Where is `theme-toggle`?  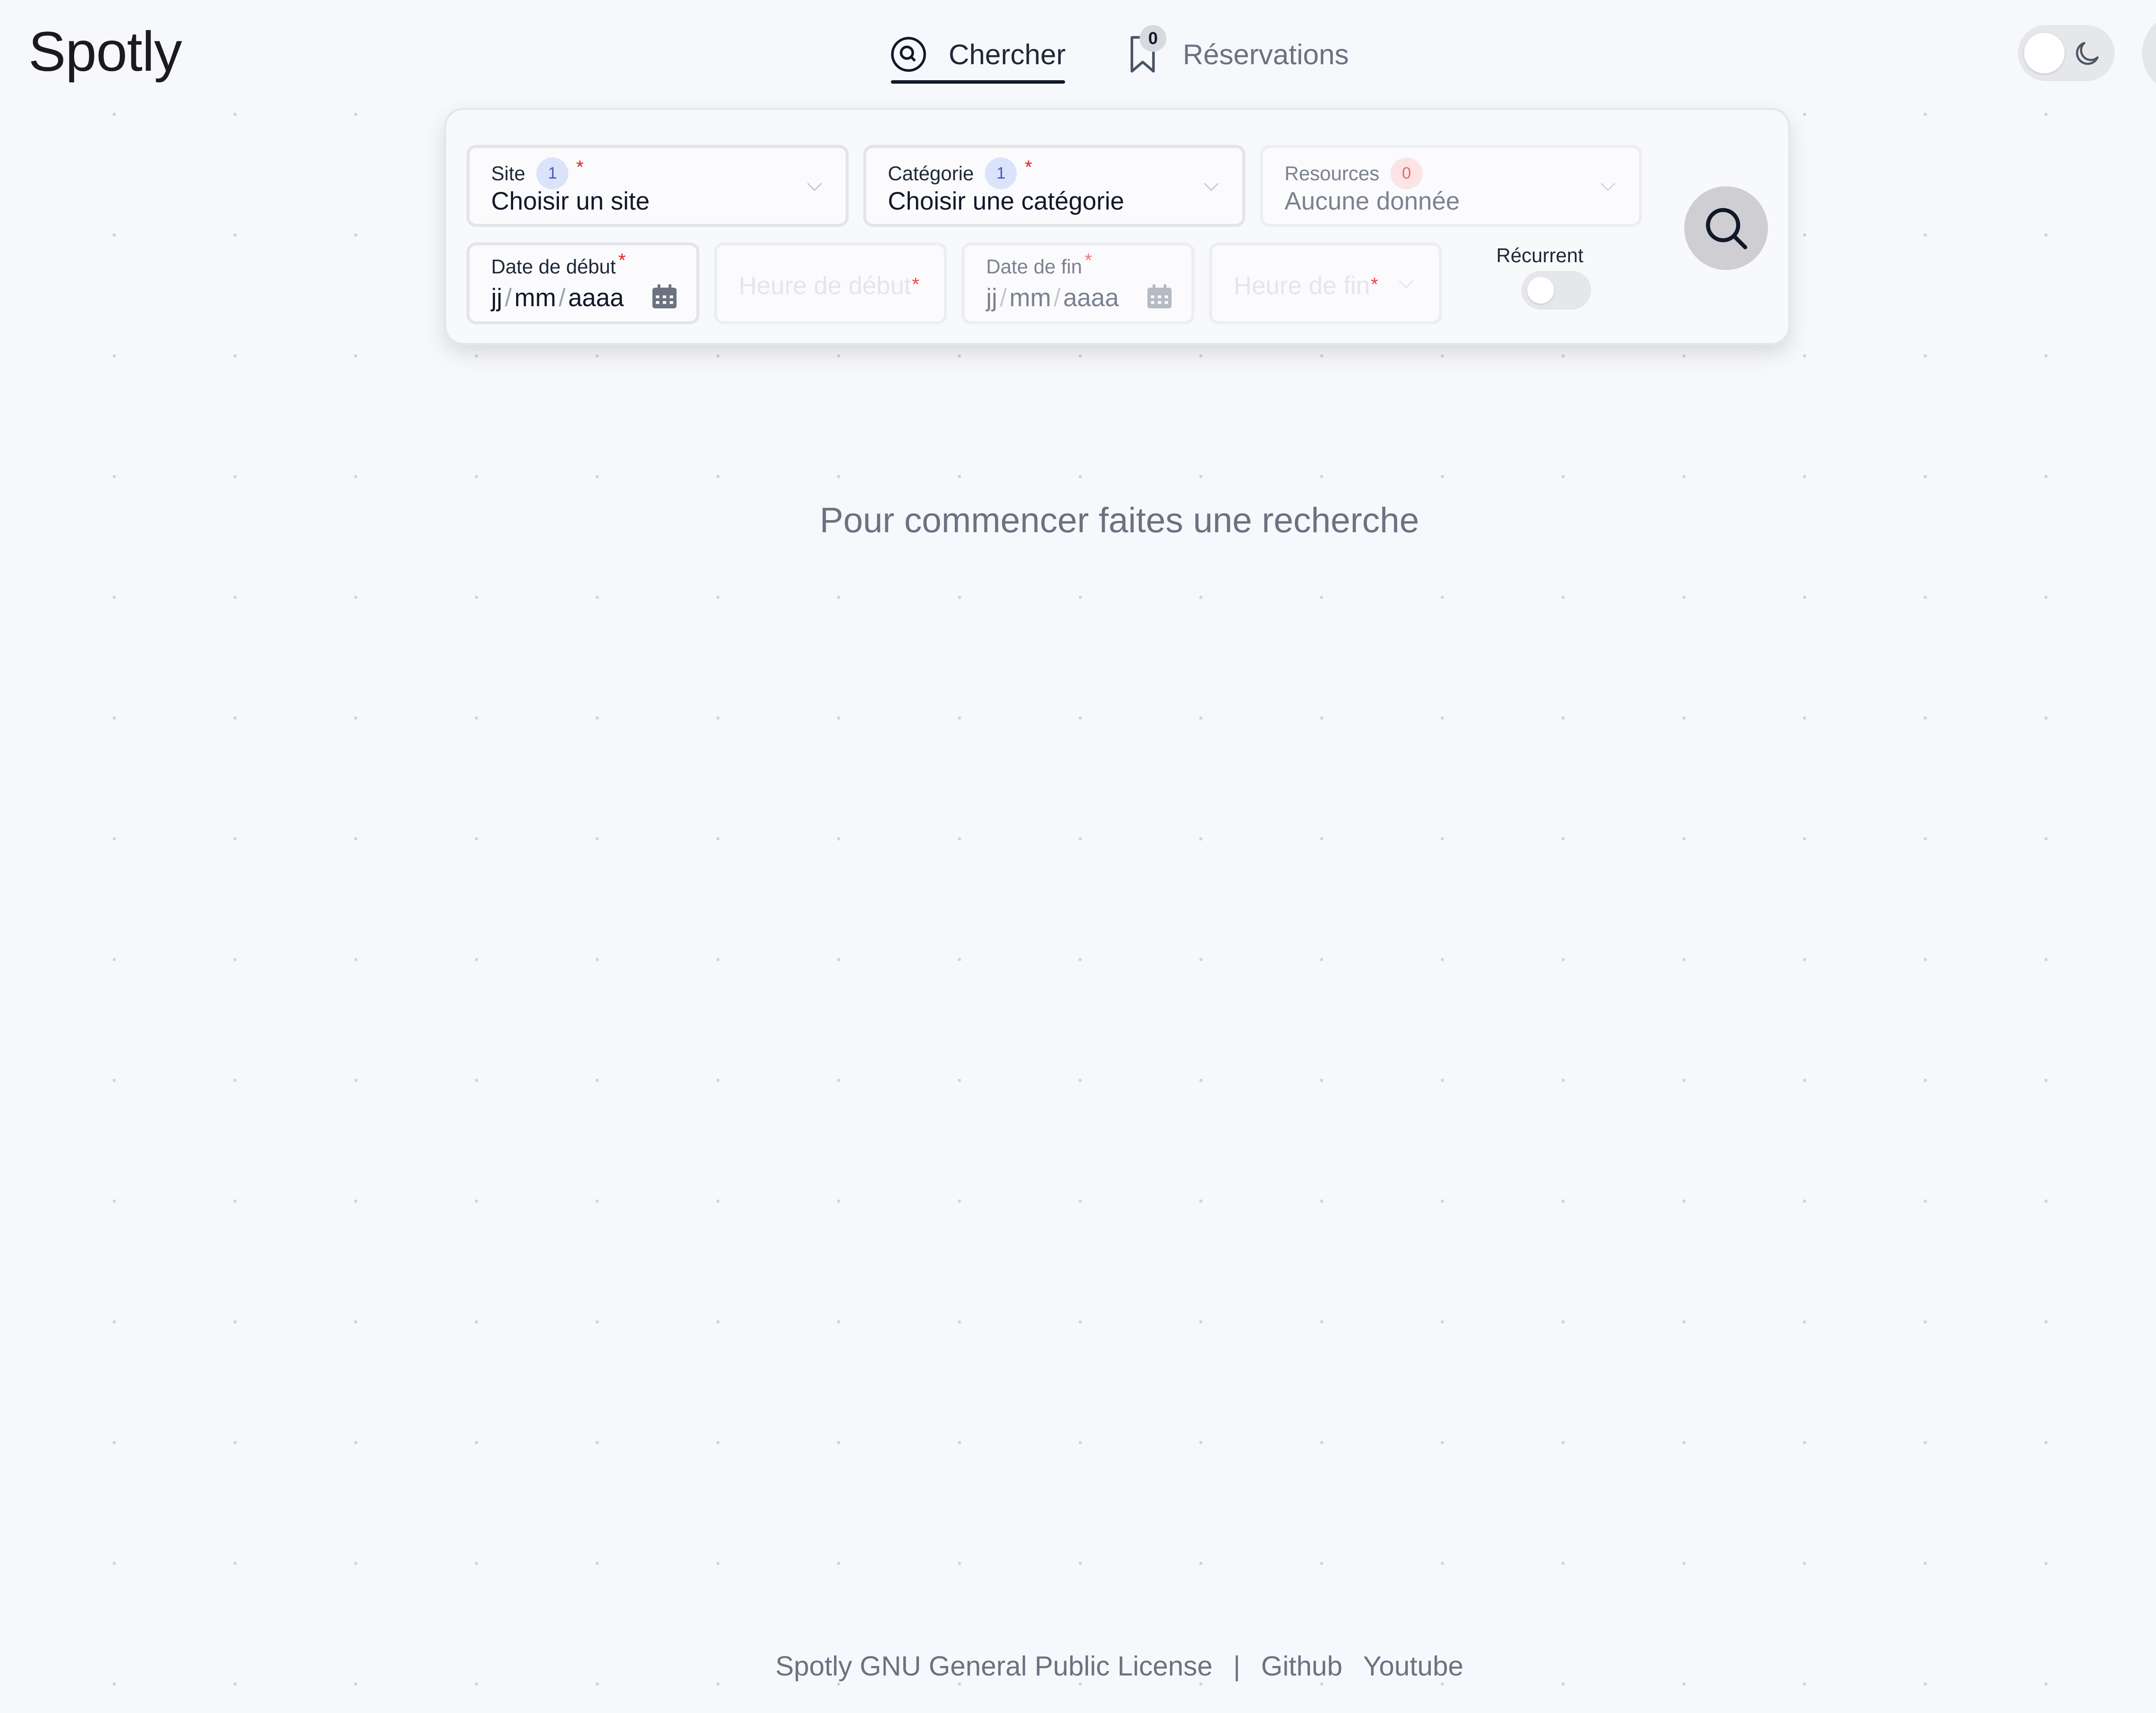
theme-toggle is located at coordinates (2066, 53).